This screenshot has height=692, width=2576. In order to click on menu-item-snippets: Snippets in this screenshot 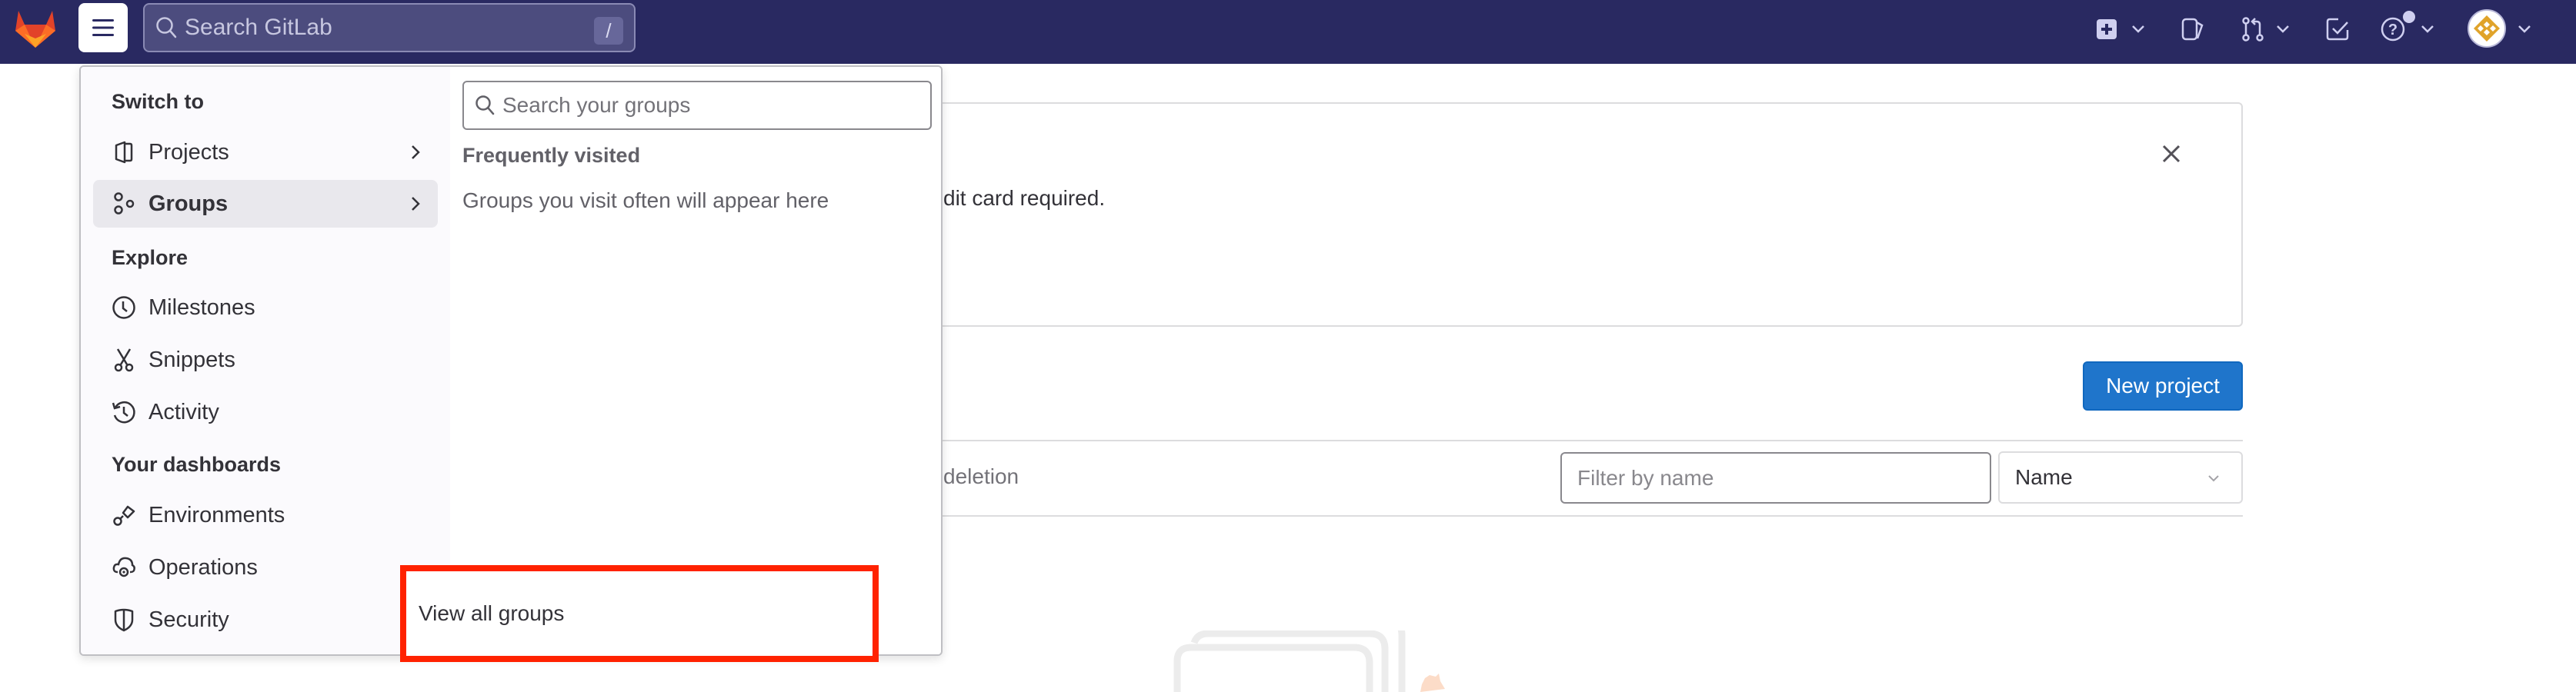, I will do `click(266, 360)`.